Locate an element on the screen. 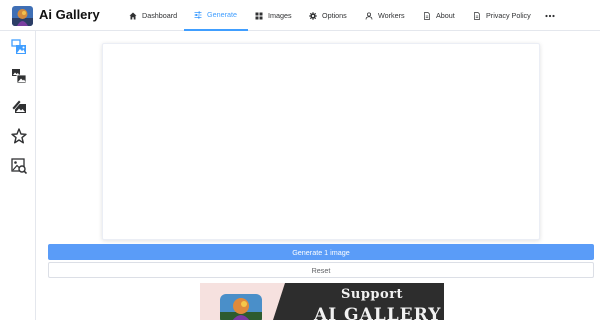 The height and width of the screenshot is (320, 600). nav-options: Options is located at coordinates (328, 15).